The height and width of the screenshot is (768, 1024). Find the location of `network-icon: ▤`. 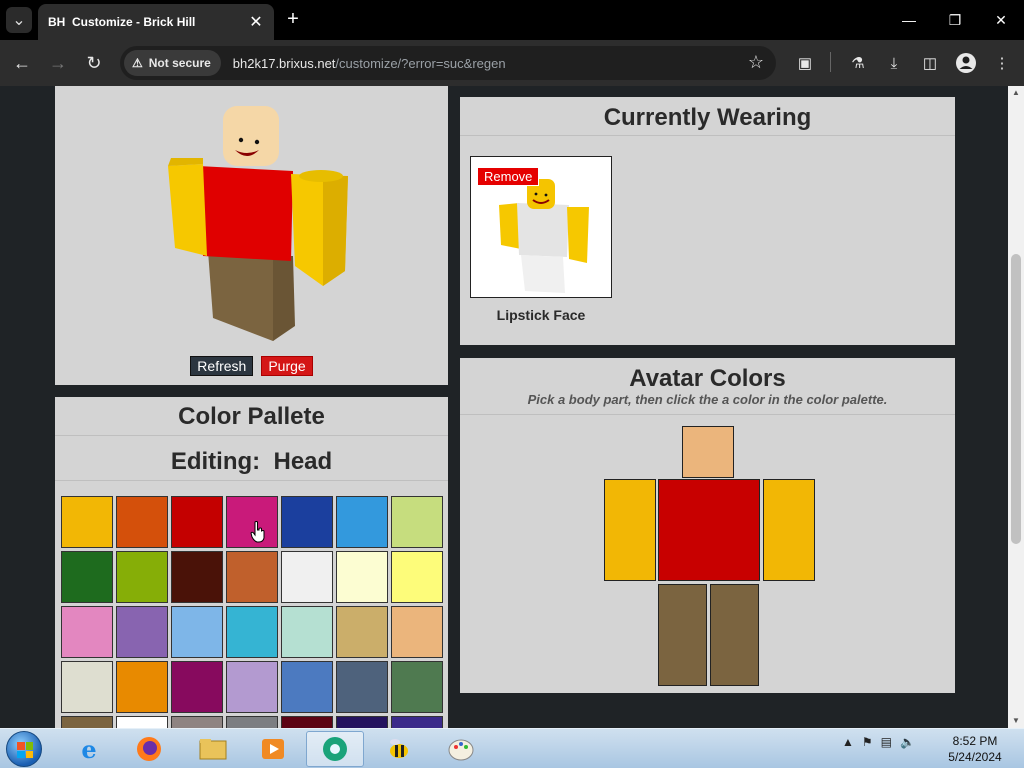

network-icon: ▤ is located at coordinates (886, 742).